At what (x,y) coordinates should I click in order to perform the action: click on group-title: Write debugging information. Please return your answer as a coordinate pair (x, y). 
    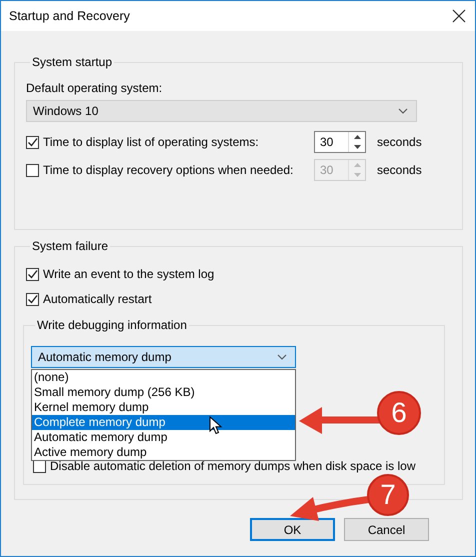
    Looking at the image, I should click on (112, 325).